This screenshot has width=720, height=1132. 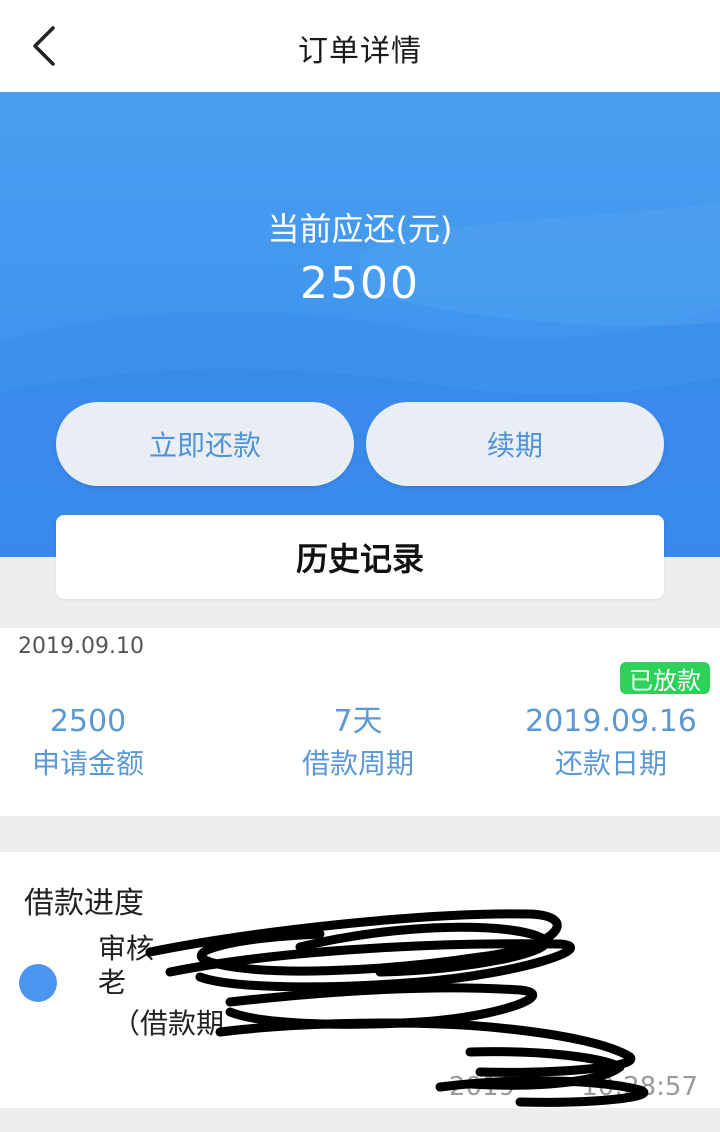 I want to click on progress-line-2: 老, so click(x=112, y=982).